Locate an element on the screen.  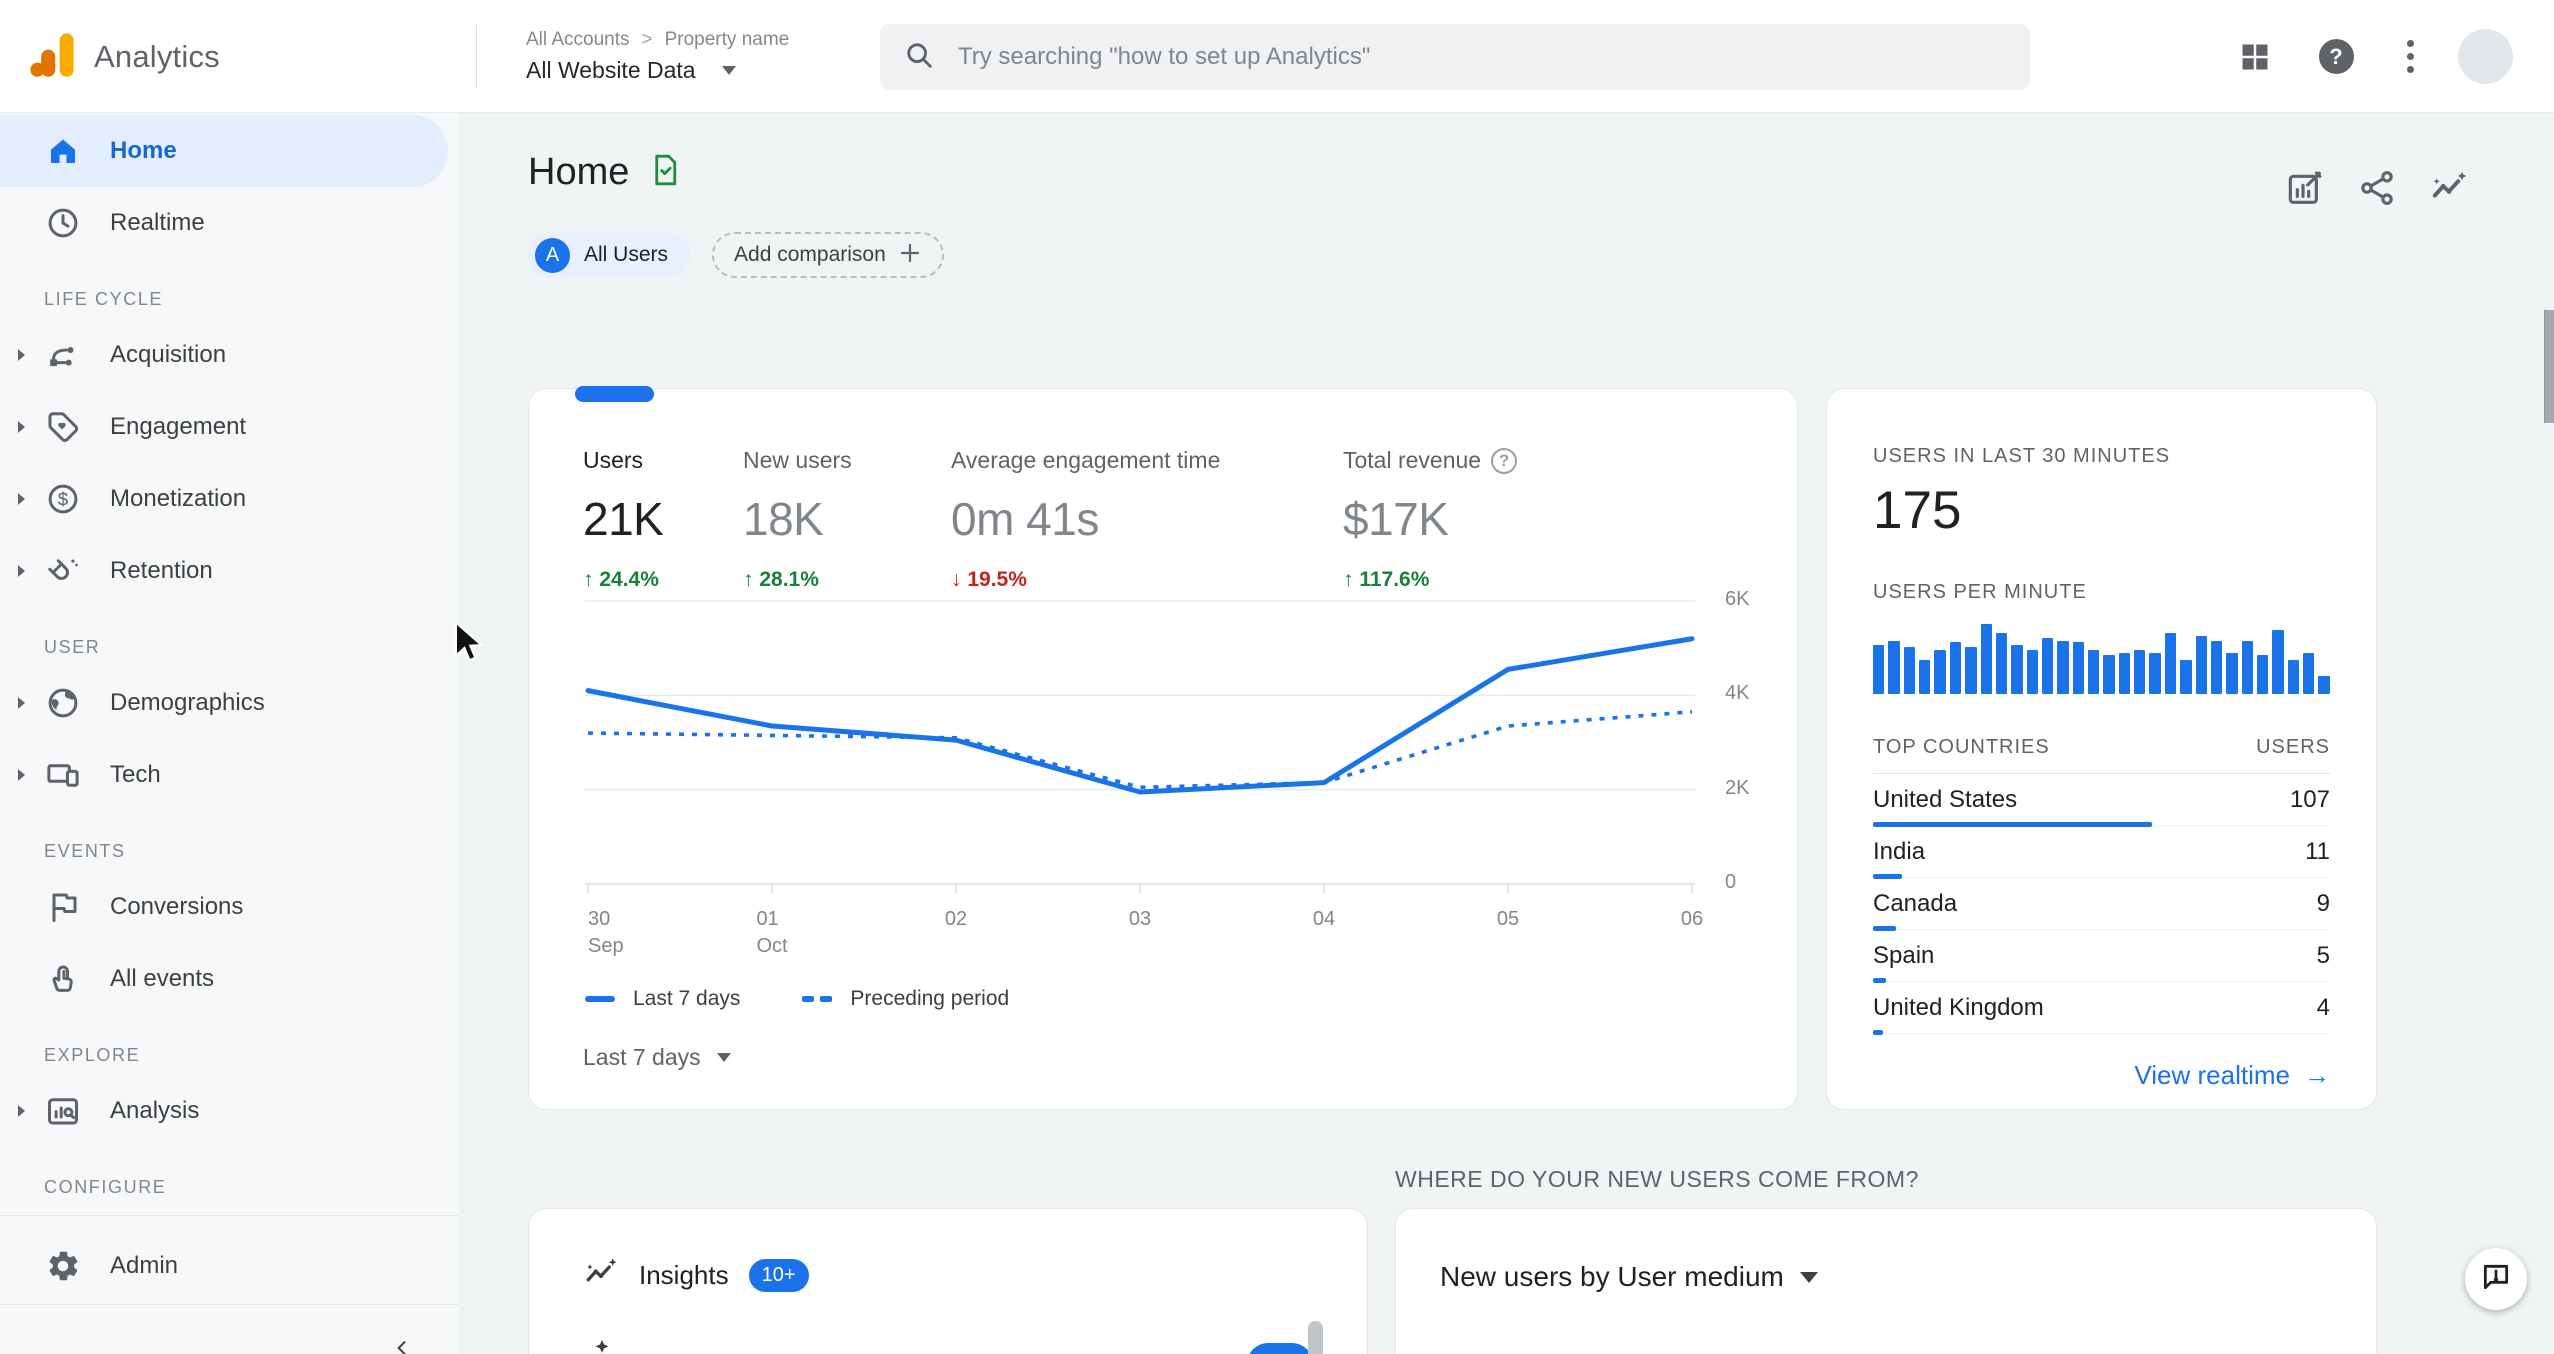
metric-users: Users 21K ↑ 24.4% is located at coordinates (663, 519).